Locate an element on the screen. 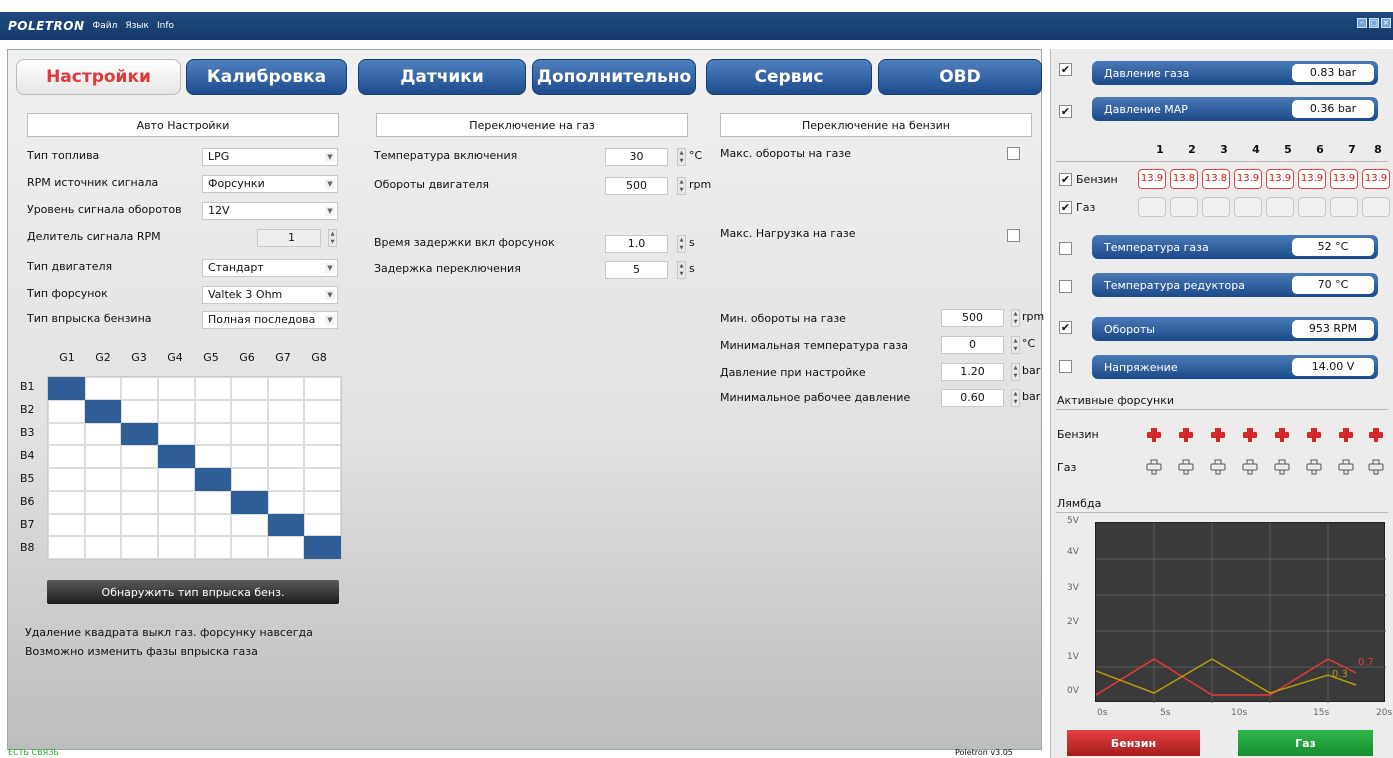 The image size is (1393, 758). gas-temp-checkbox is located at coordinates (1065, 248).